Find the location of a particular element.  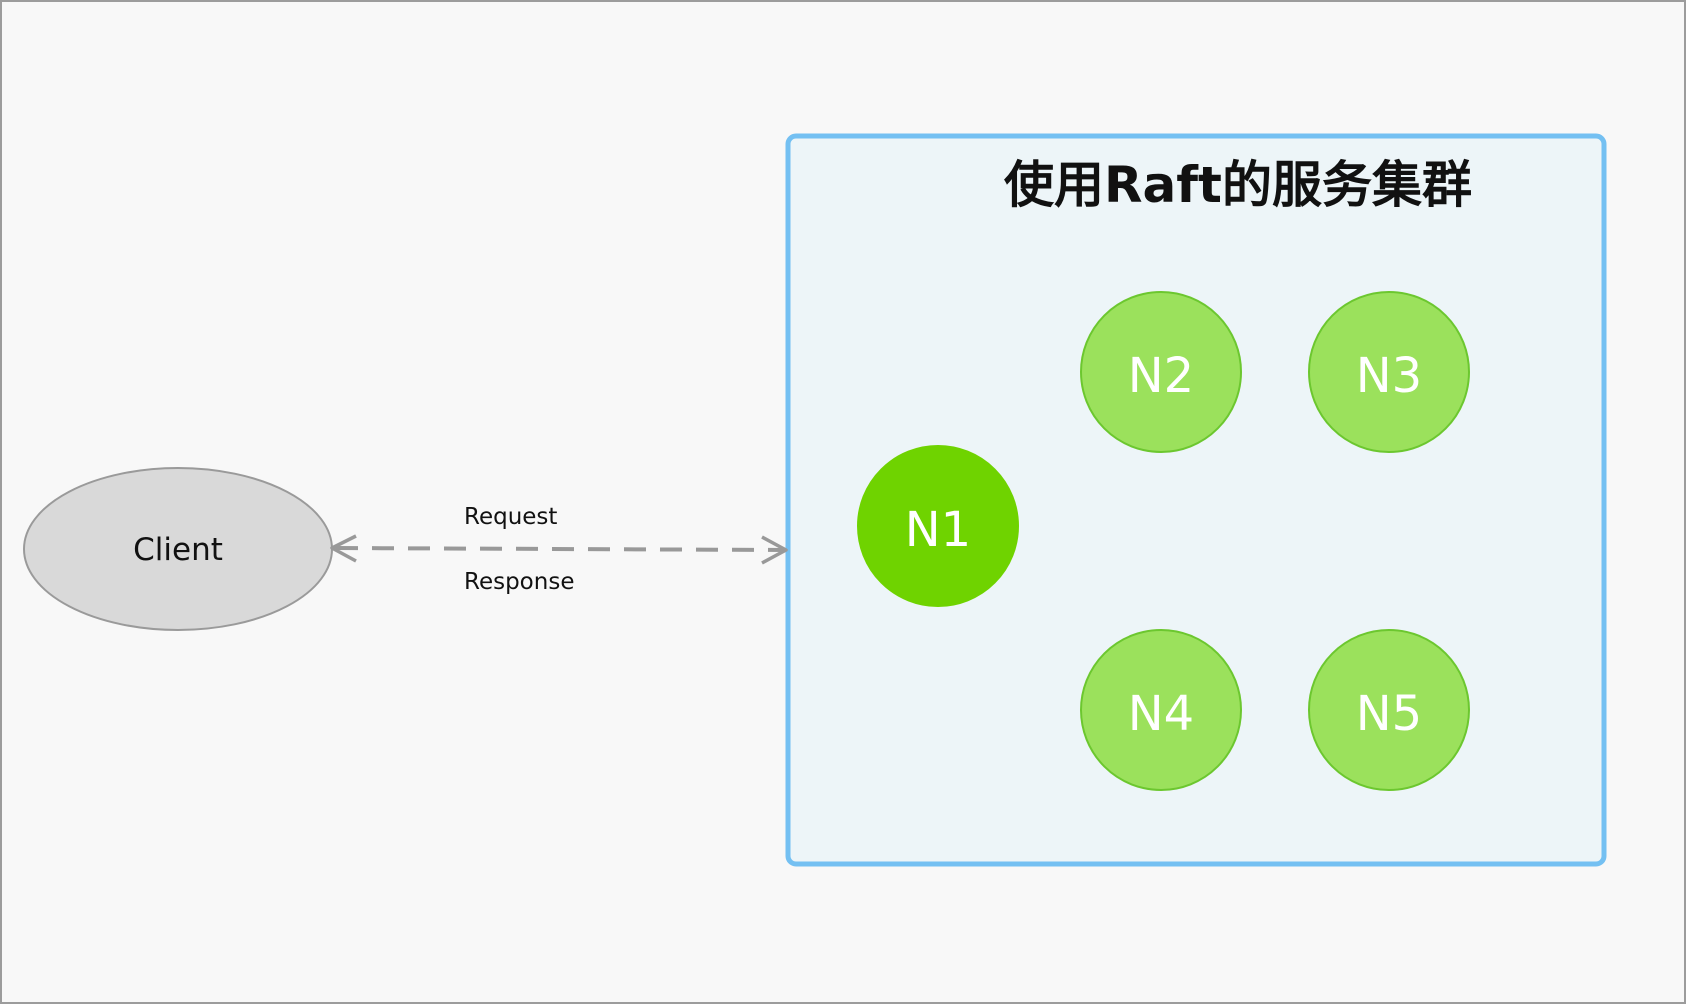

node-n3-label: N3 is located at coordinates (1389, 376).